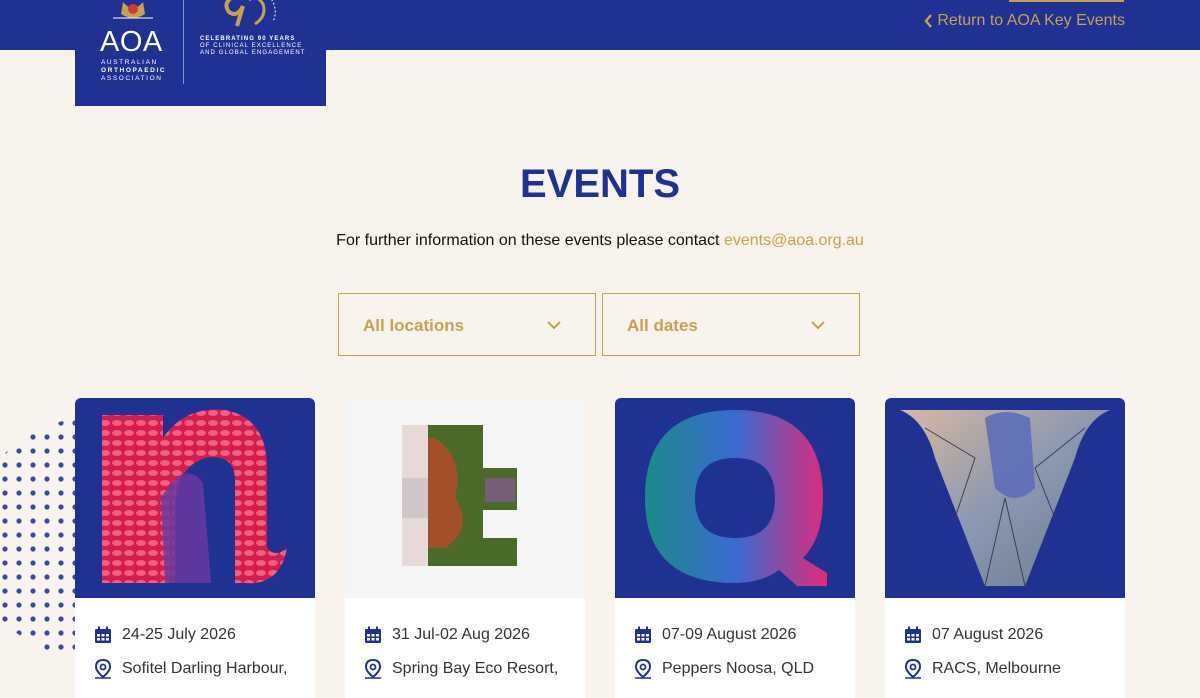 The width and height of the screenshot is (1200, 698). Describe the element at coordinates (1066, 1) in the screenshot. I see `header-accent-line` at that location.